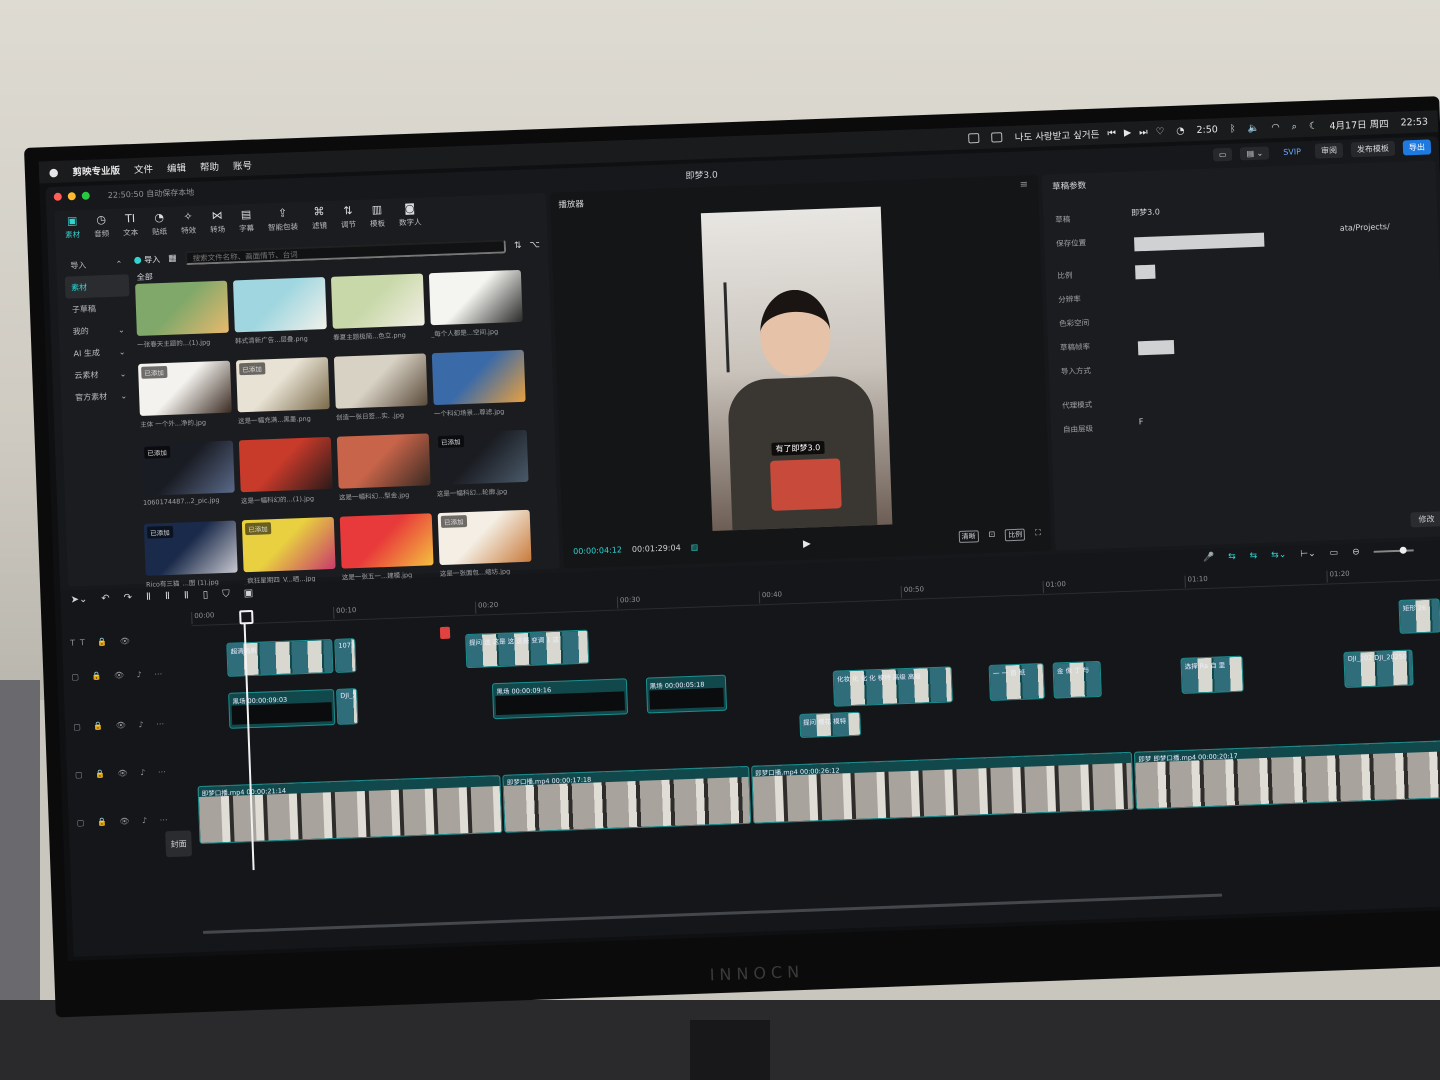  Describe the element at coordinates (97, 286) in the screenshot. I see `sidebar-item-1: 素材` at that location.